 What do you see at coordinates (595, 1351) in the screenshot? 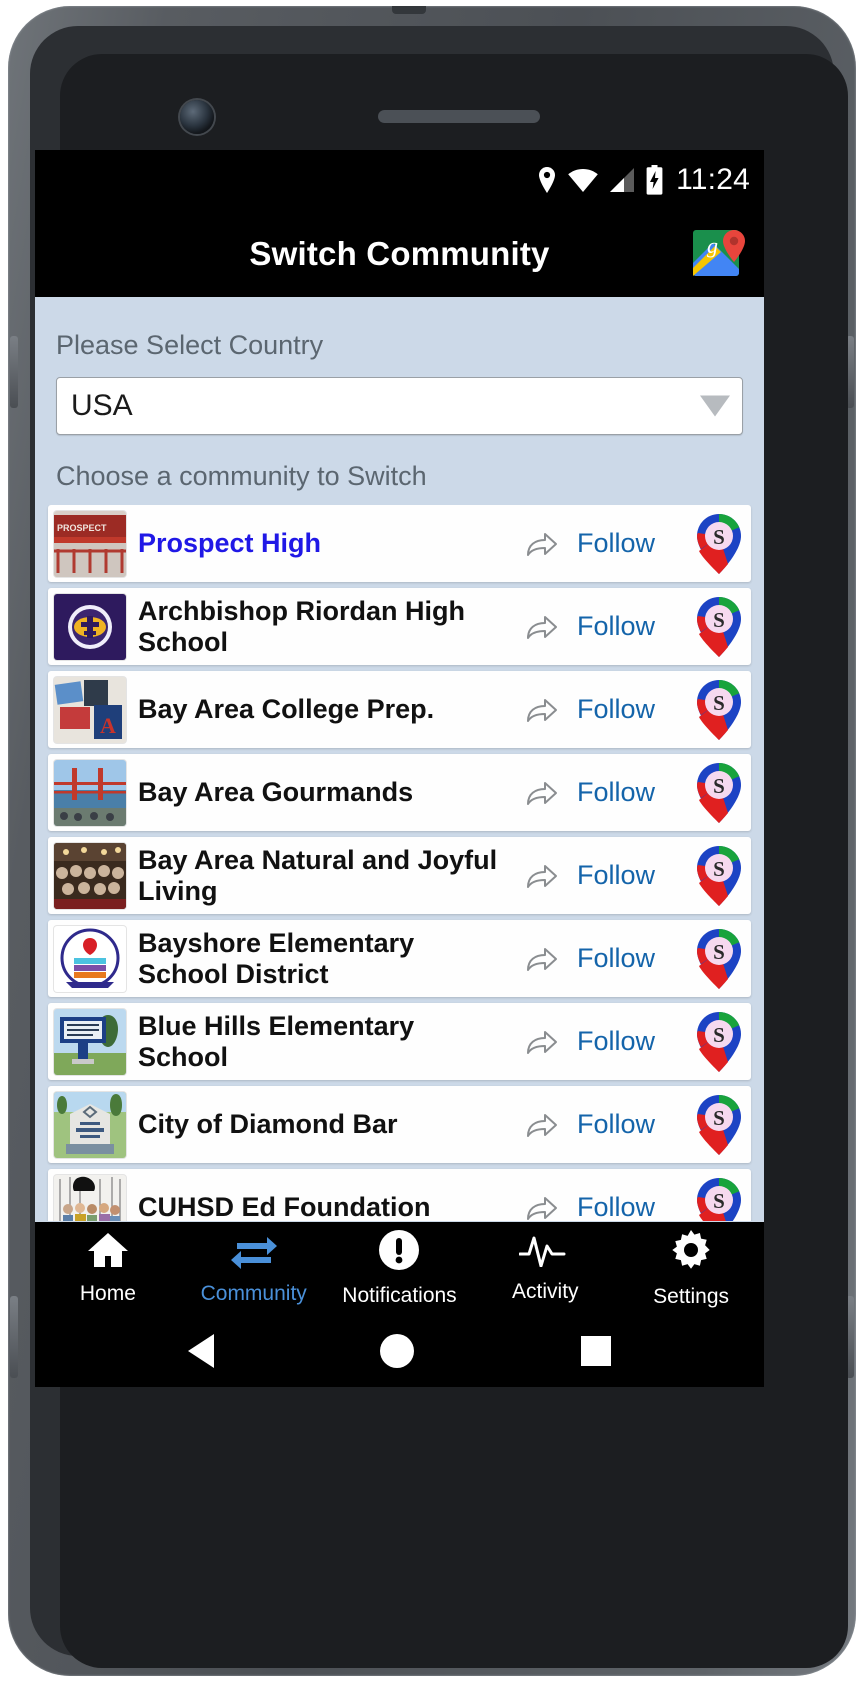
I see `recents-square-icon` at bounding box center [595, 1351].